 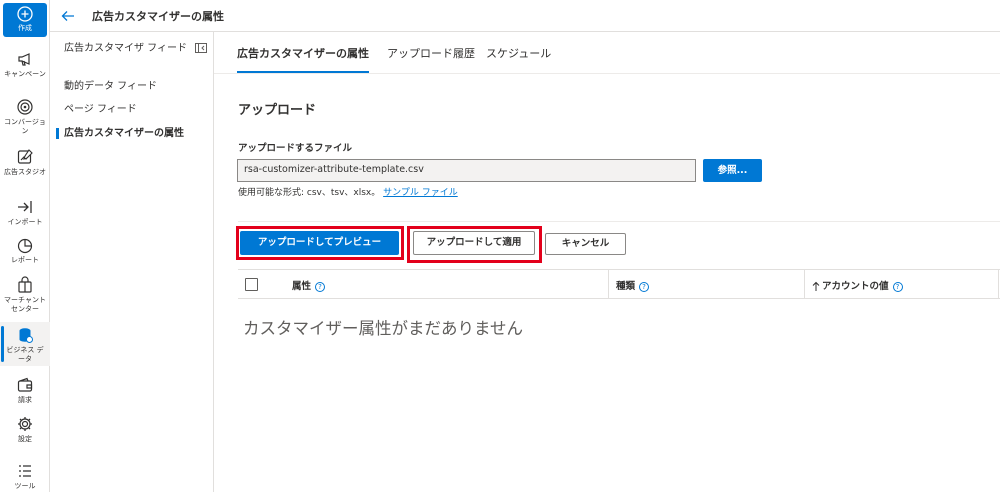 I want to click on shopping-bag-icon, so click(x=25, y=284).